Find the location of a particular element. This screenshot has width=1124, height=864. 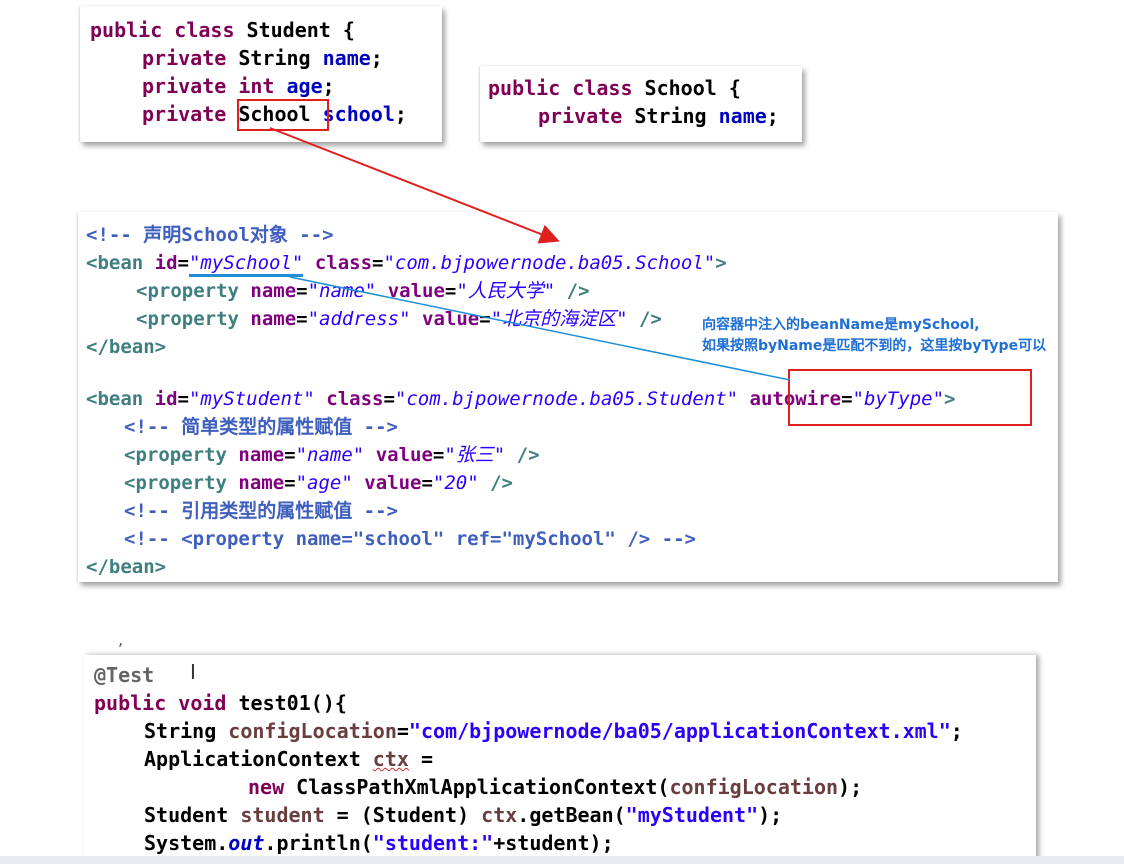

tick-mark: , is located at coordinates (121, 639).